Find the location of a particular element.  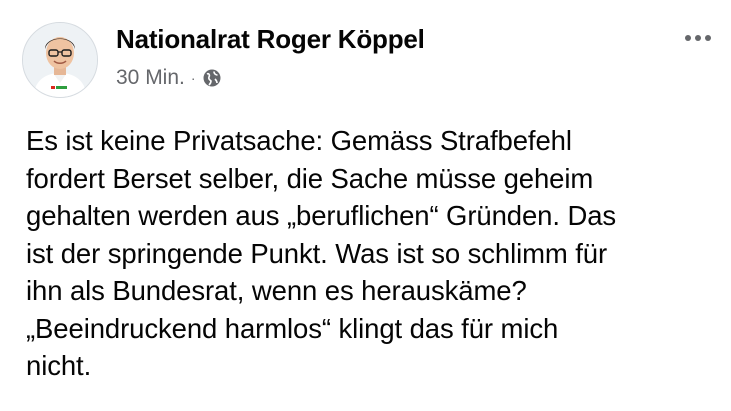

avatar is located at coordinates (60, 60).